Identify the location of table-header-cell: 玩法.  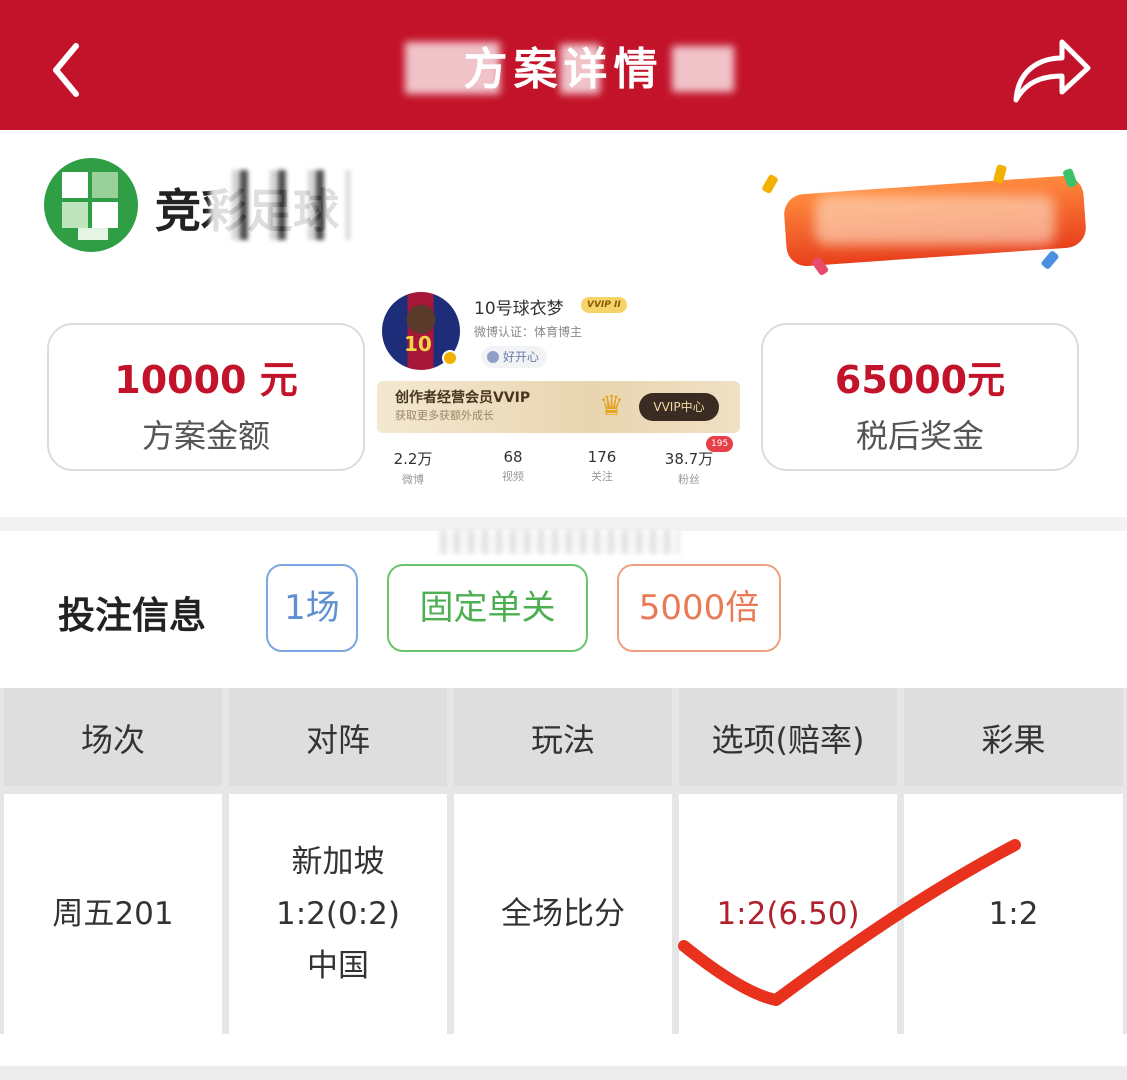
(563, 737).